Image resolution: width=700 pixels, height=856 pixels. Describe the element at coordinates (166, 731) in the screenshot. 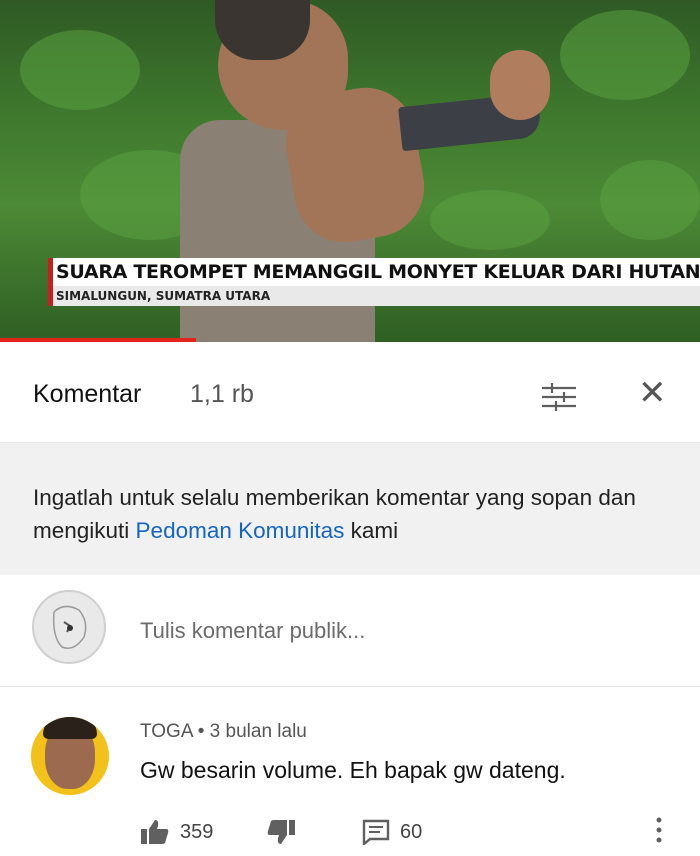

I see `comment-author: TOGA` at that location.